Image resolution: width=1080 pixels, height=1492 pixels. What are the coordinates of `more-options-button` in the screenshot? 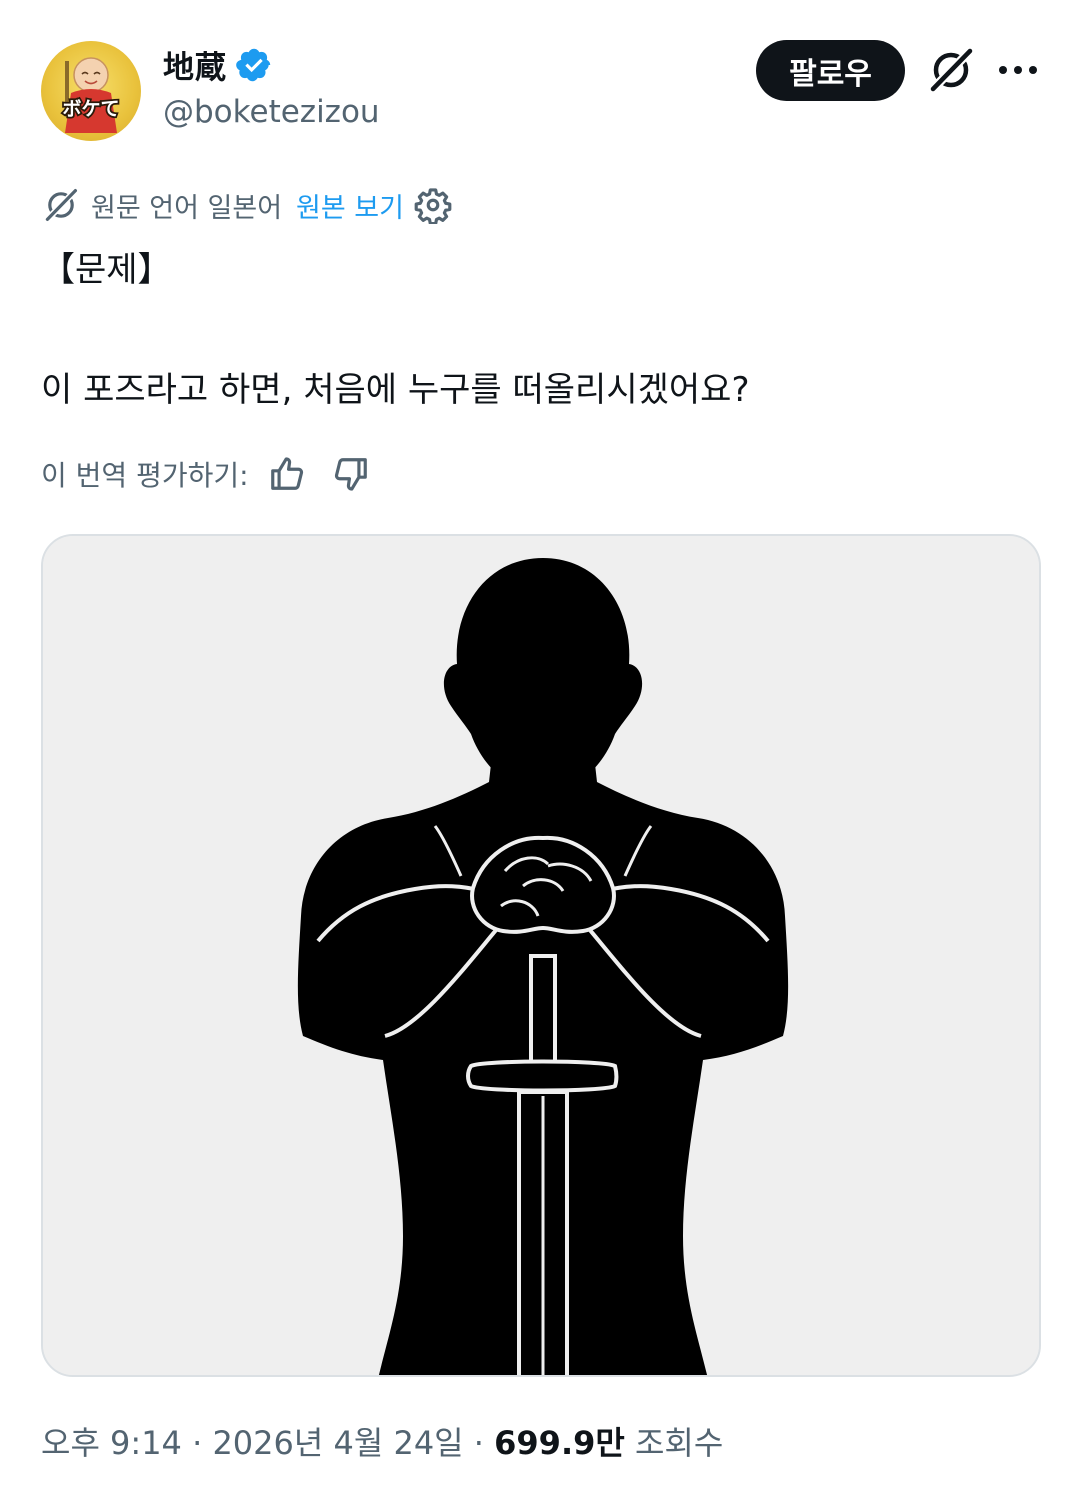 It's located at (1018, 70).